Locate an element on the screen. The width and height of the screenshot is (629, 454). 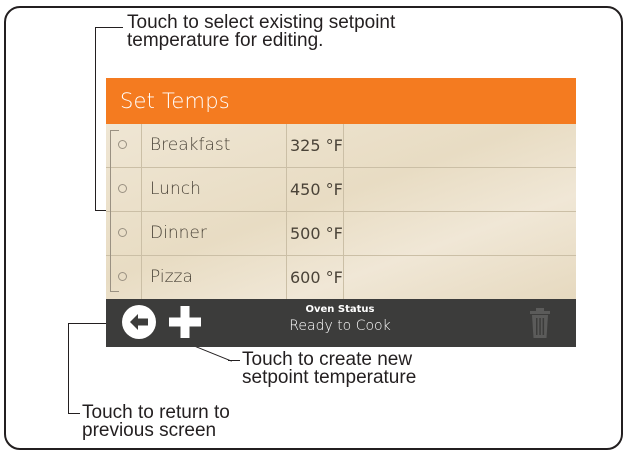
add-setpoint-button is located at coordinates (185, 322).